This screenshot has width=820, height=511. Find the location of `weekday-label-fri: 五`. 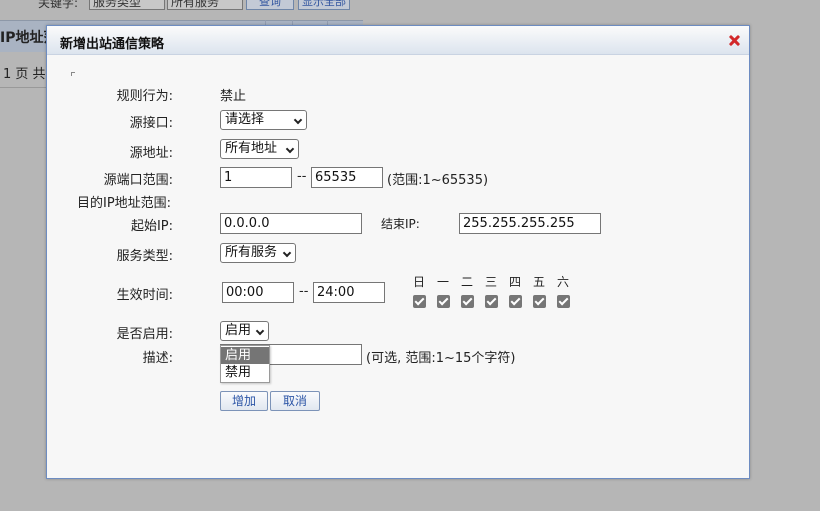

weekday-label-fri: 五 is located at coordinates (538, 282).